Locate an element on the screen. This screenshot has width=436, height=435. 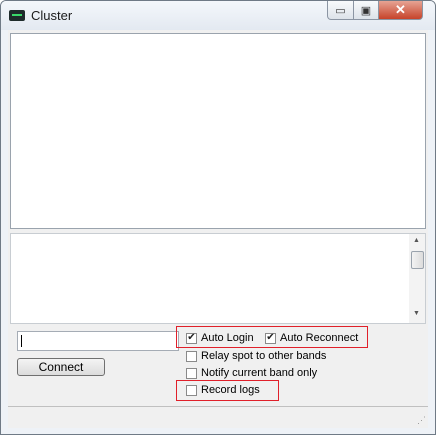
auto-login-label: Auto Login is located at coordinates (227, 338).